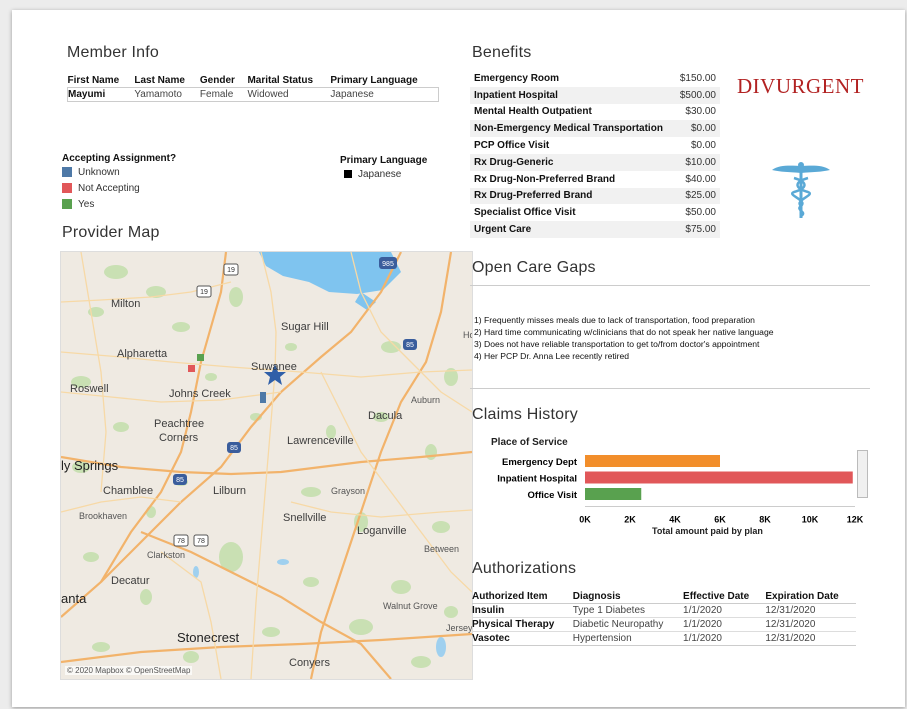 This screenshot has width=907, height=709. What do you see at coordinates (700, 213) in the screenshot?
I see `benefit-value: $50.00` at bounding box center [700, 213].